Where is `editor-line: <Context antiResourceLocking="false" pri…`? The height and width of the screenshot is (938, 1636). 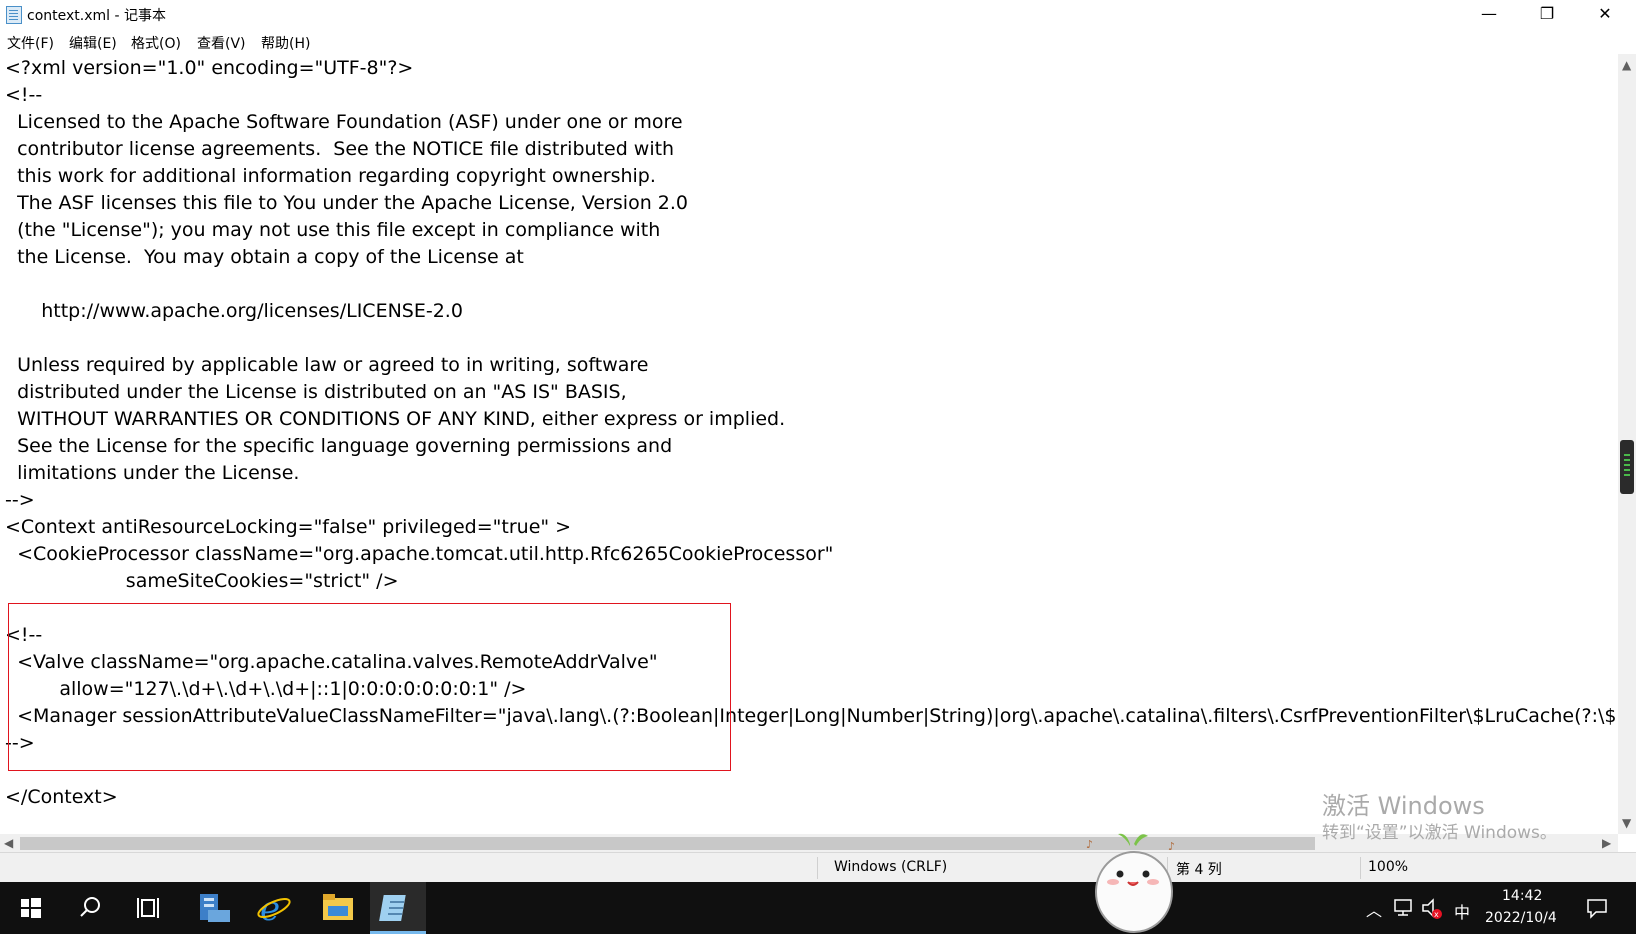 editor-line: <Context antiResourceLocking="false" pri… is located at coordinates (288, 527).